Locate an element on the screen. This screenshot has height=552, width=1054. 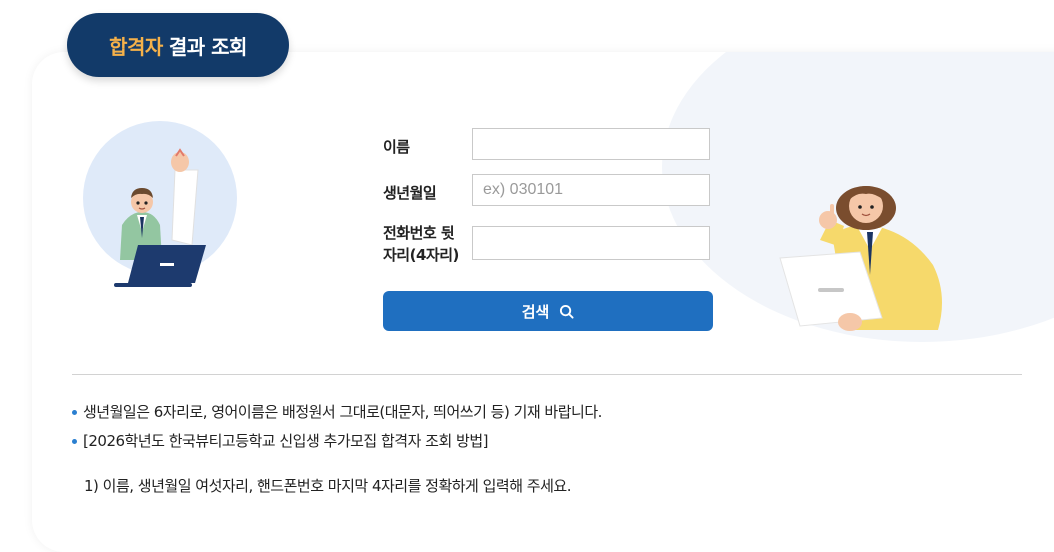
page-title-tab: 합격자 결과 조회 is located at coordinates (178, 45).